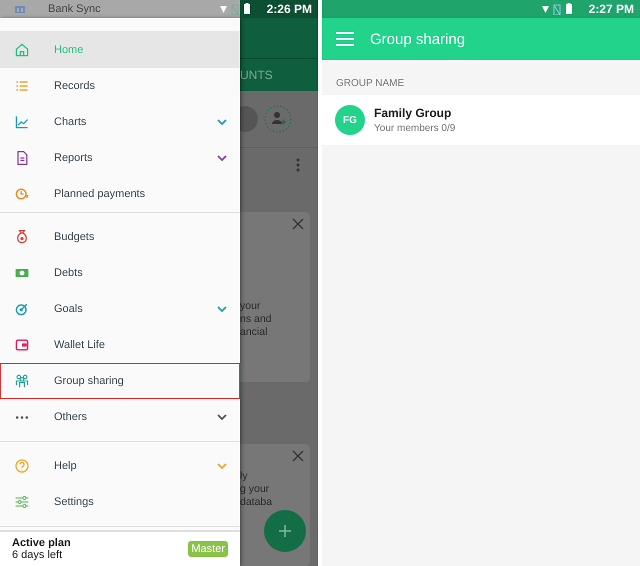 The height and width of the screenshot is (566, 640). What do you see at coordinates (278, 119) in the screenshot?
I see `add-person-icon` at bounding box center [278, 119].